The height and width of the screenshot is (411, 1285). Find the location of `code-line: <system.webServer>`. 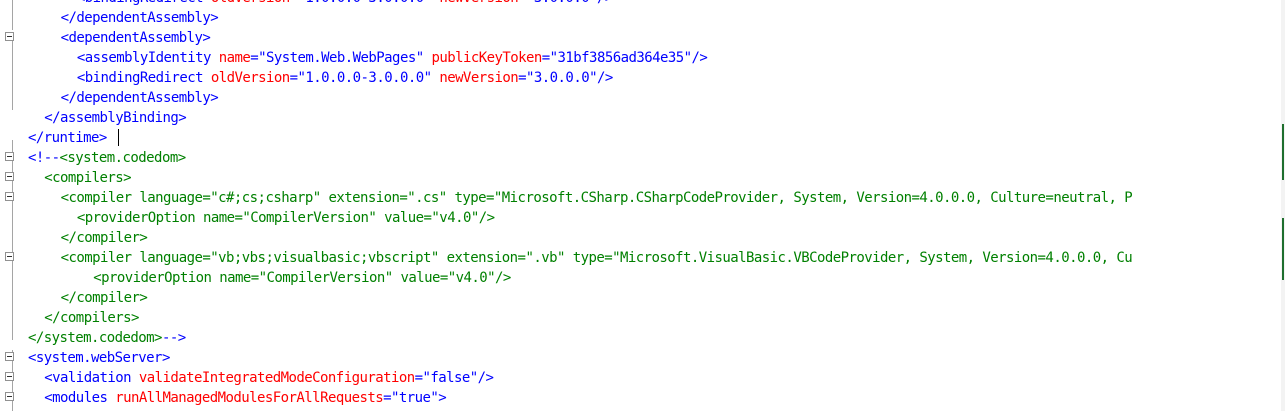

code-line: <system.webServer> is located at coordinates (99, 358).